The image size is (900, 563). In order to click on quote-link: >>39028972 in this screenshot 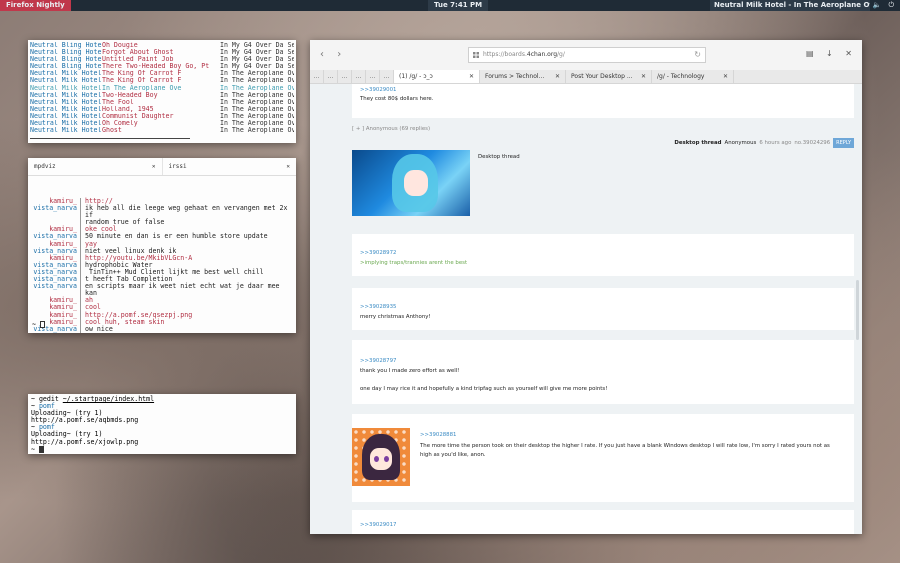, I will do `click(378, 253)`.